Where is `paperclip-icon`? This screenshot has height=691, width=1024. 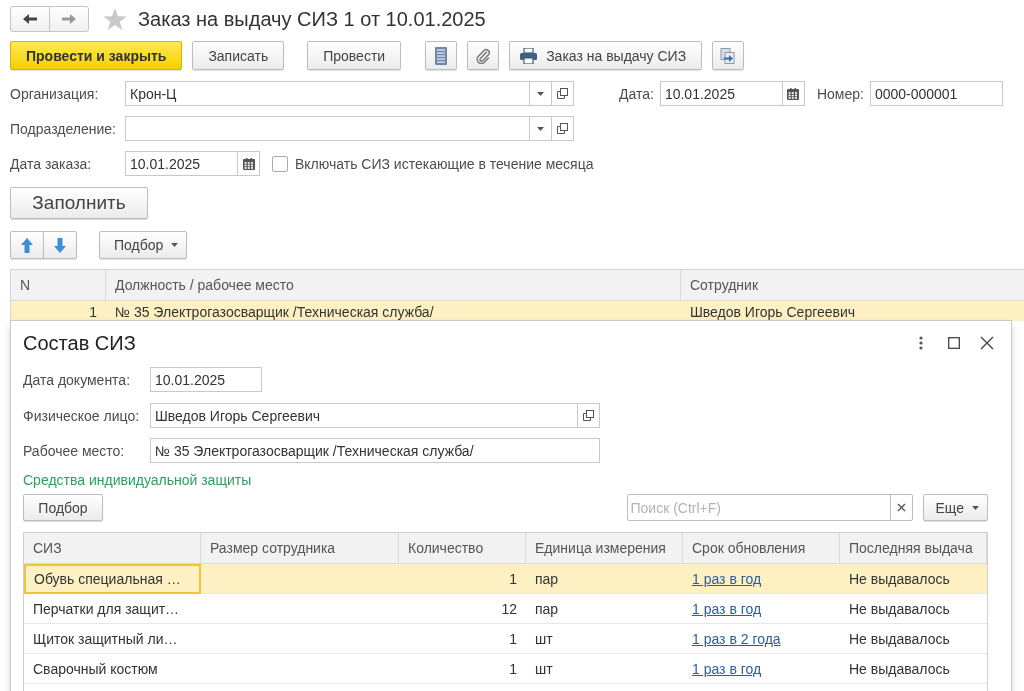 paperclip-icon is located at coordinates (483, 55).